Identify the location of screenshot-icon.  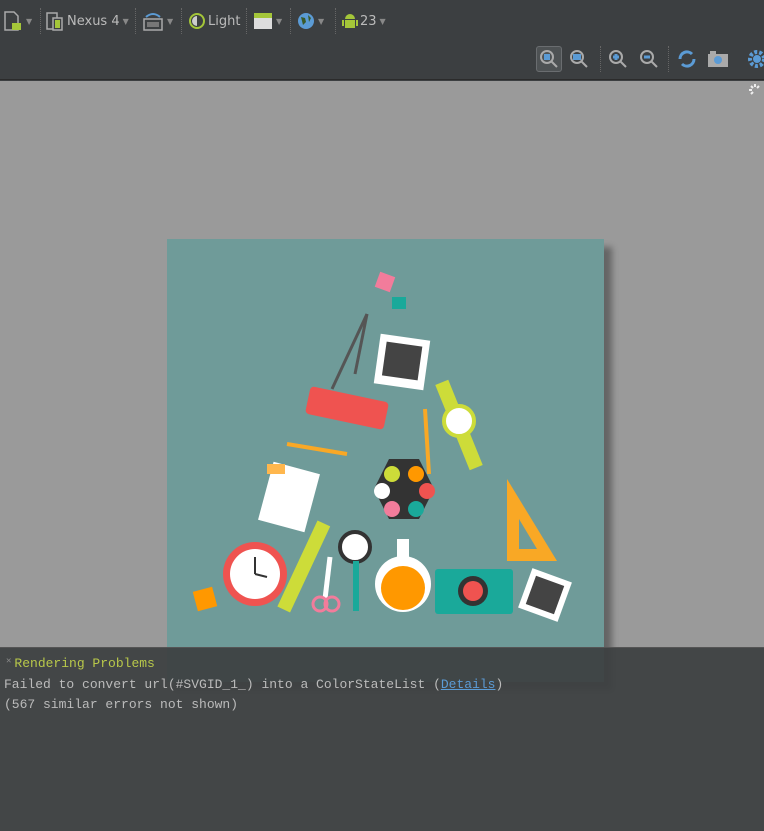
(718, 59).